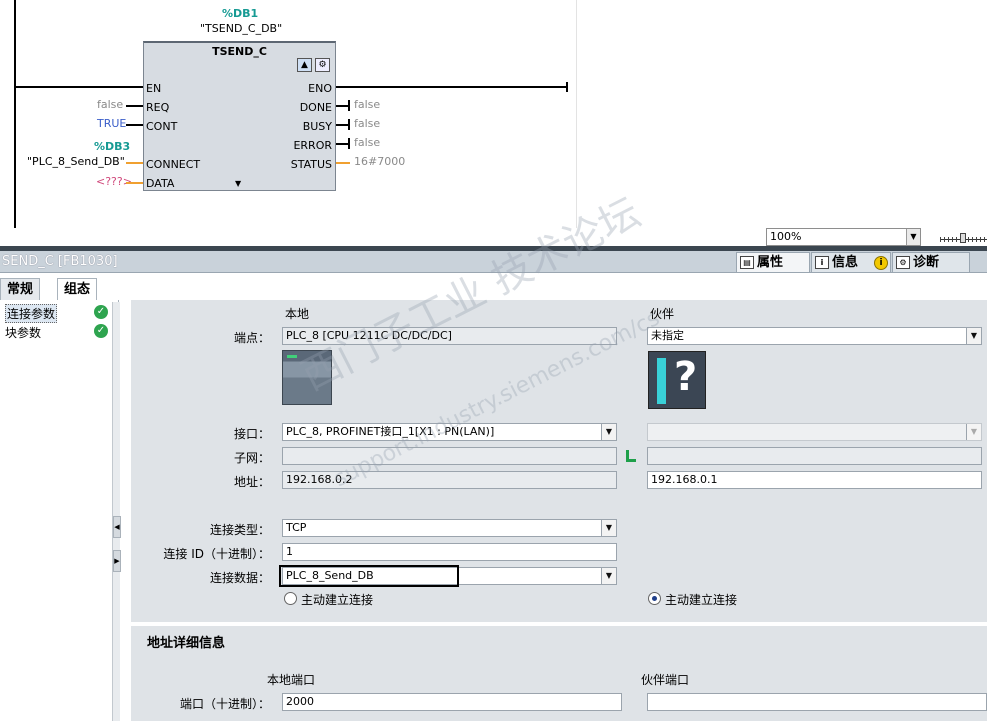  I want to click on left-power-rail, so click(15, 114).